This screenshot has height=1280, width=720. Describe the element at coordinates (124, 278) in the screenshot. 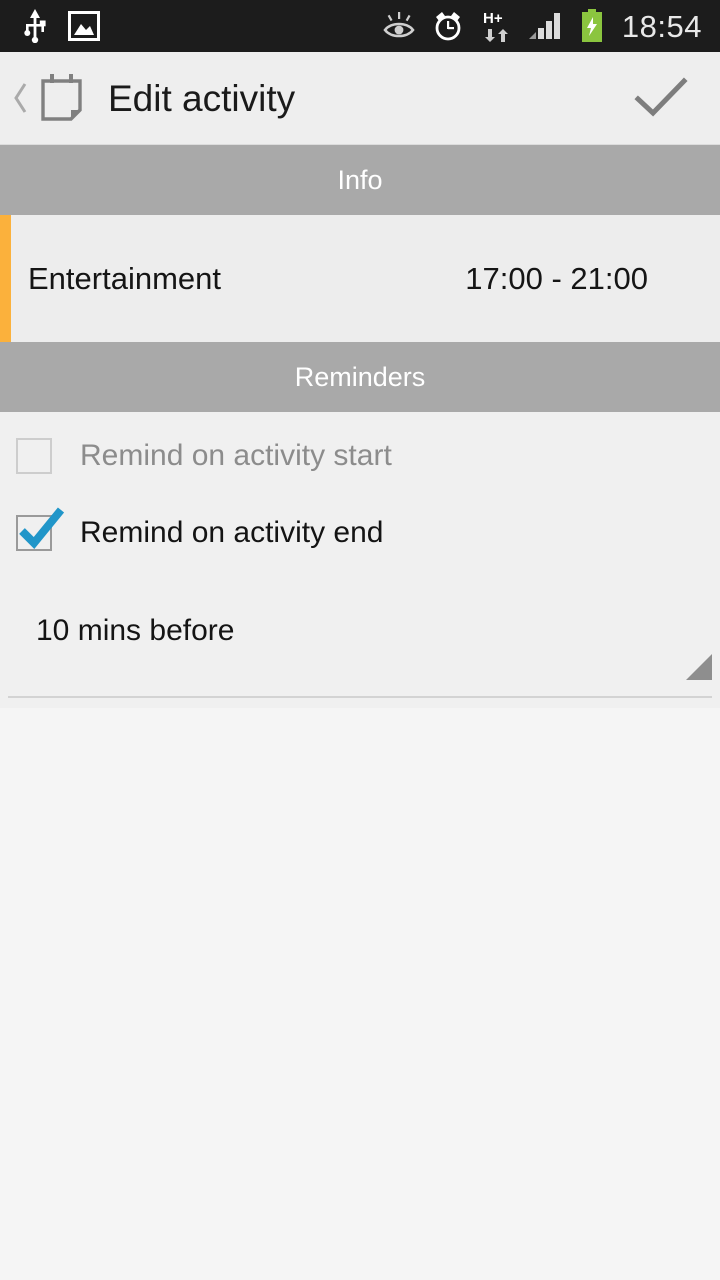

I see `activity-name: Entertainment` at that location.